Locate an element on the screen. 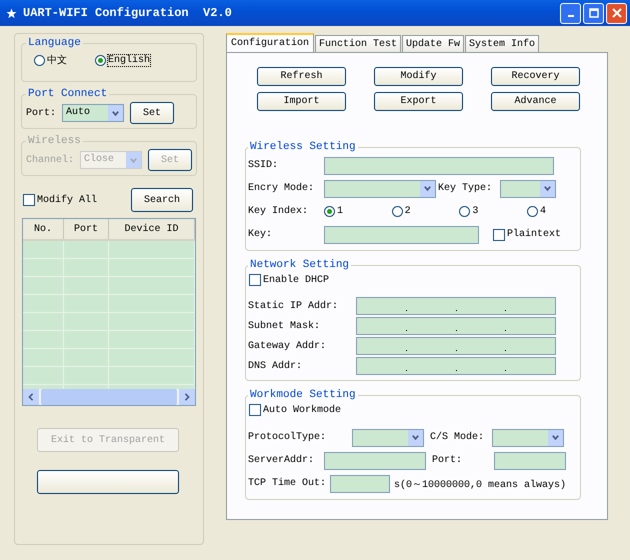  action-button: Modify is located at coordinates (418, 76).